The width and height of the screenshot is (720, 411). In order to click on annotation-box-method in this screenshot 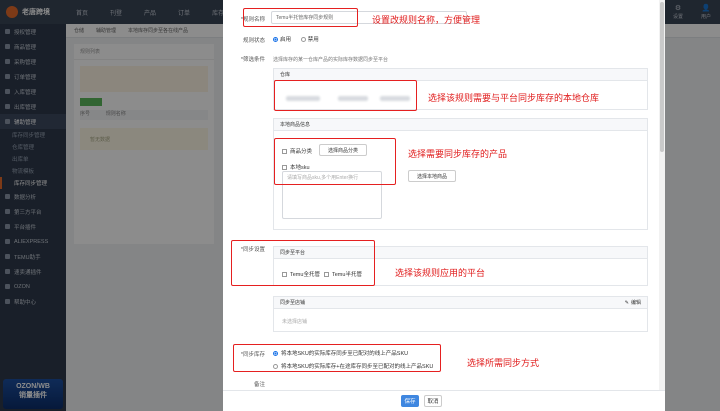, I will do `click(337, 358)`.